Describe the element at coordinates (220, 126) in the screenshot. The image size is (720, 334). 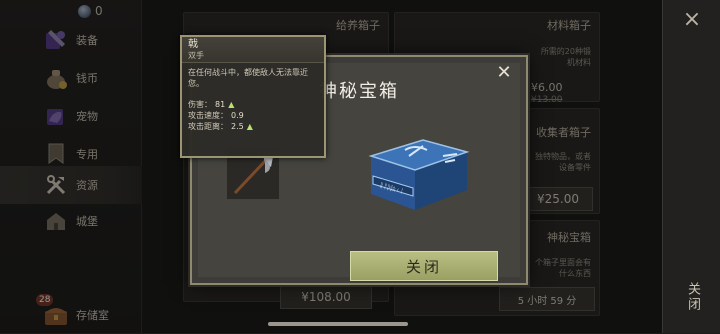
I see `stat-attack-range: 攻击距离： 2.5 ▲` at that location.